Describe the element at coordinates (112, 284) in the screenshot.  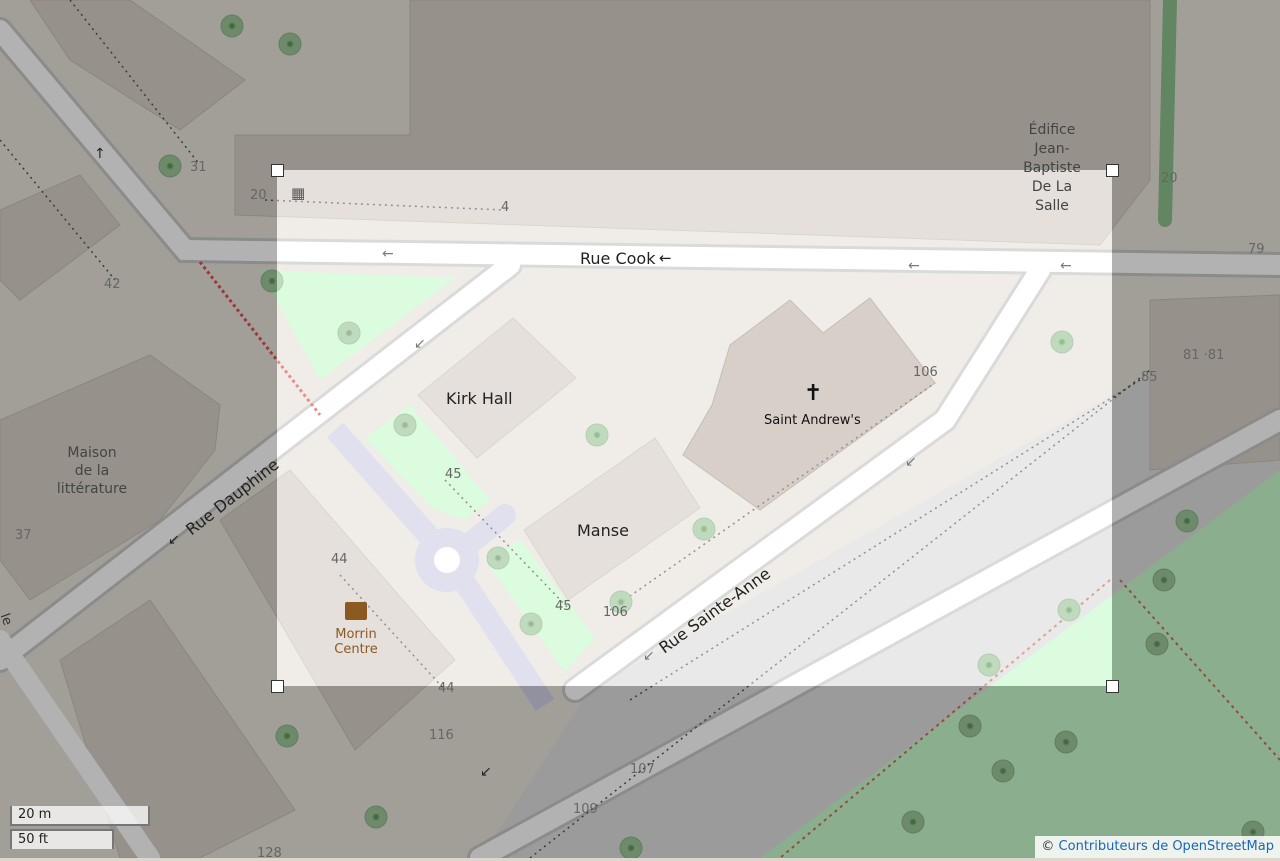
I see `address-label: 42` at that location.